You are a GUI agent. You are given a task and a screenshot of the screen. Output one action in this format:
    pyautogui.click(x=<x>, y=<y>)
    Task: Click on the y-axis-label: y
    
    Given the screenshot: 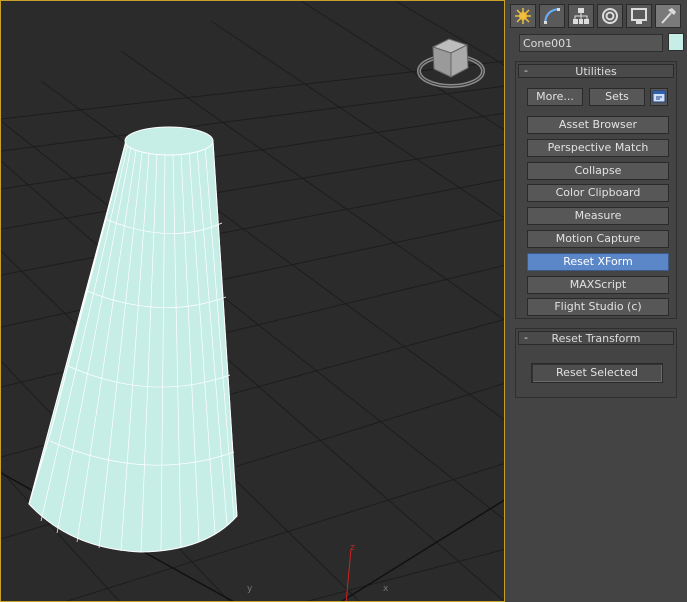 What is the action you would take?
    pyautogui.click(x=250, y=589)
    